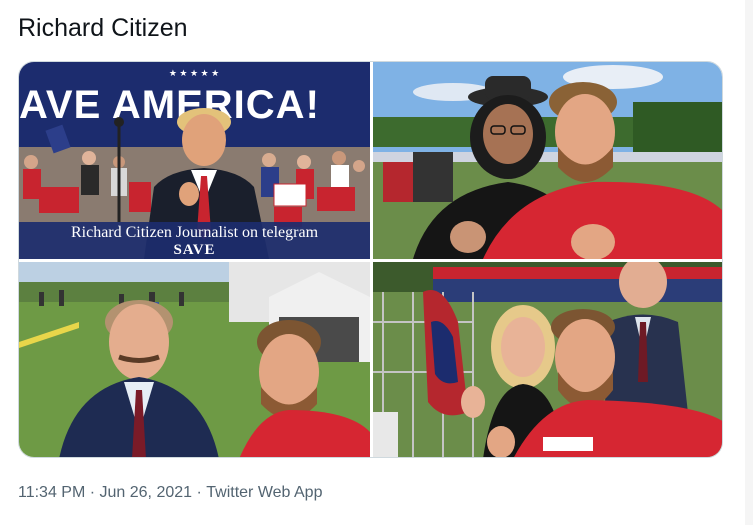  I want to click on caption-line-1: Richard Citizen Journalist on telegram, so click(194, 232).